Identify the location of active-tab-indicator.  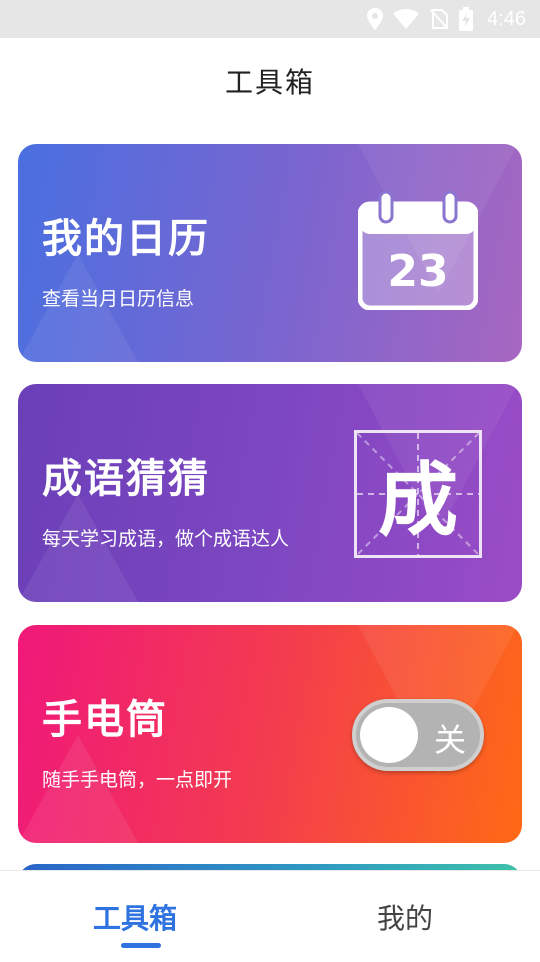
(141, 945).